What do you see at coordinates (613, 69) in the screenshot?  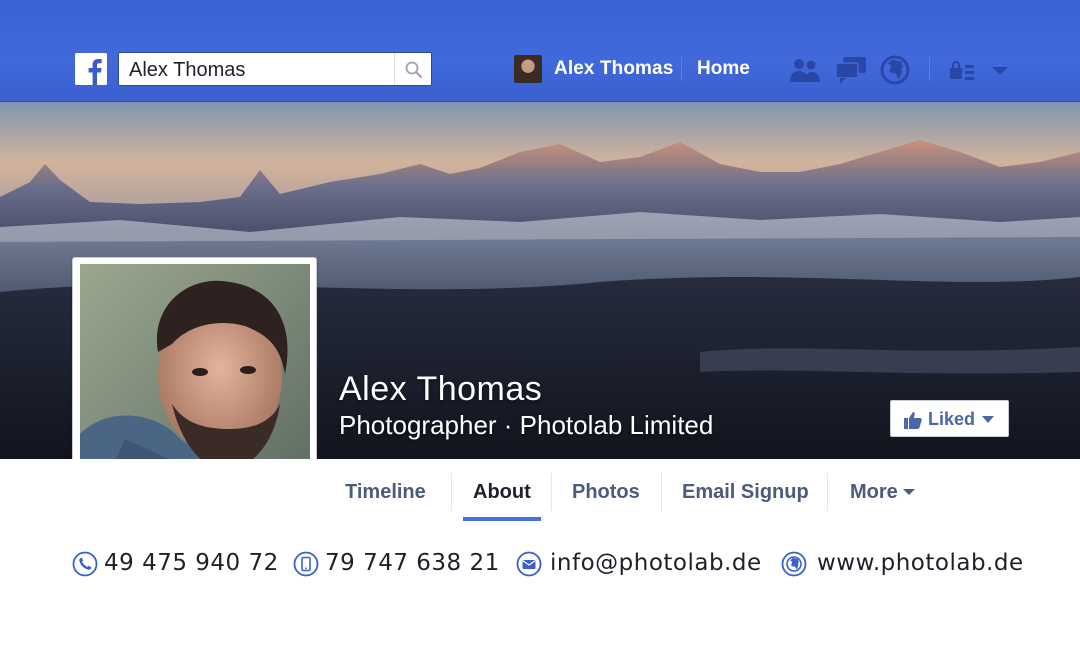 I see `nav-profile-name-link: Alex Thomas` at bounding box center [613, 69].